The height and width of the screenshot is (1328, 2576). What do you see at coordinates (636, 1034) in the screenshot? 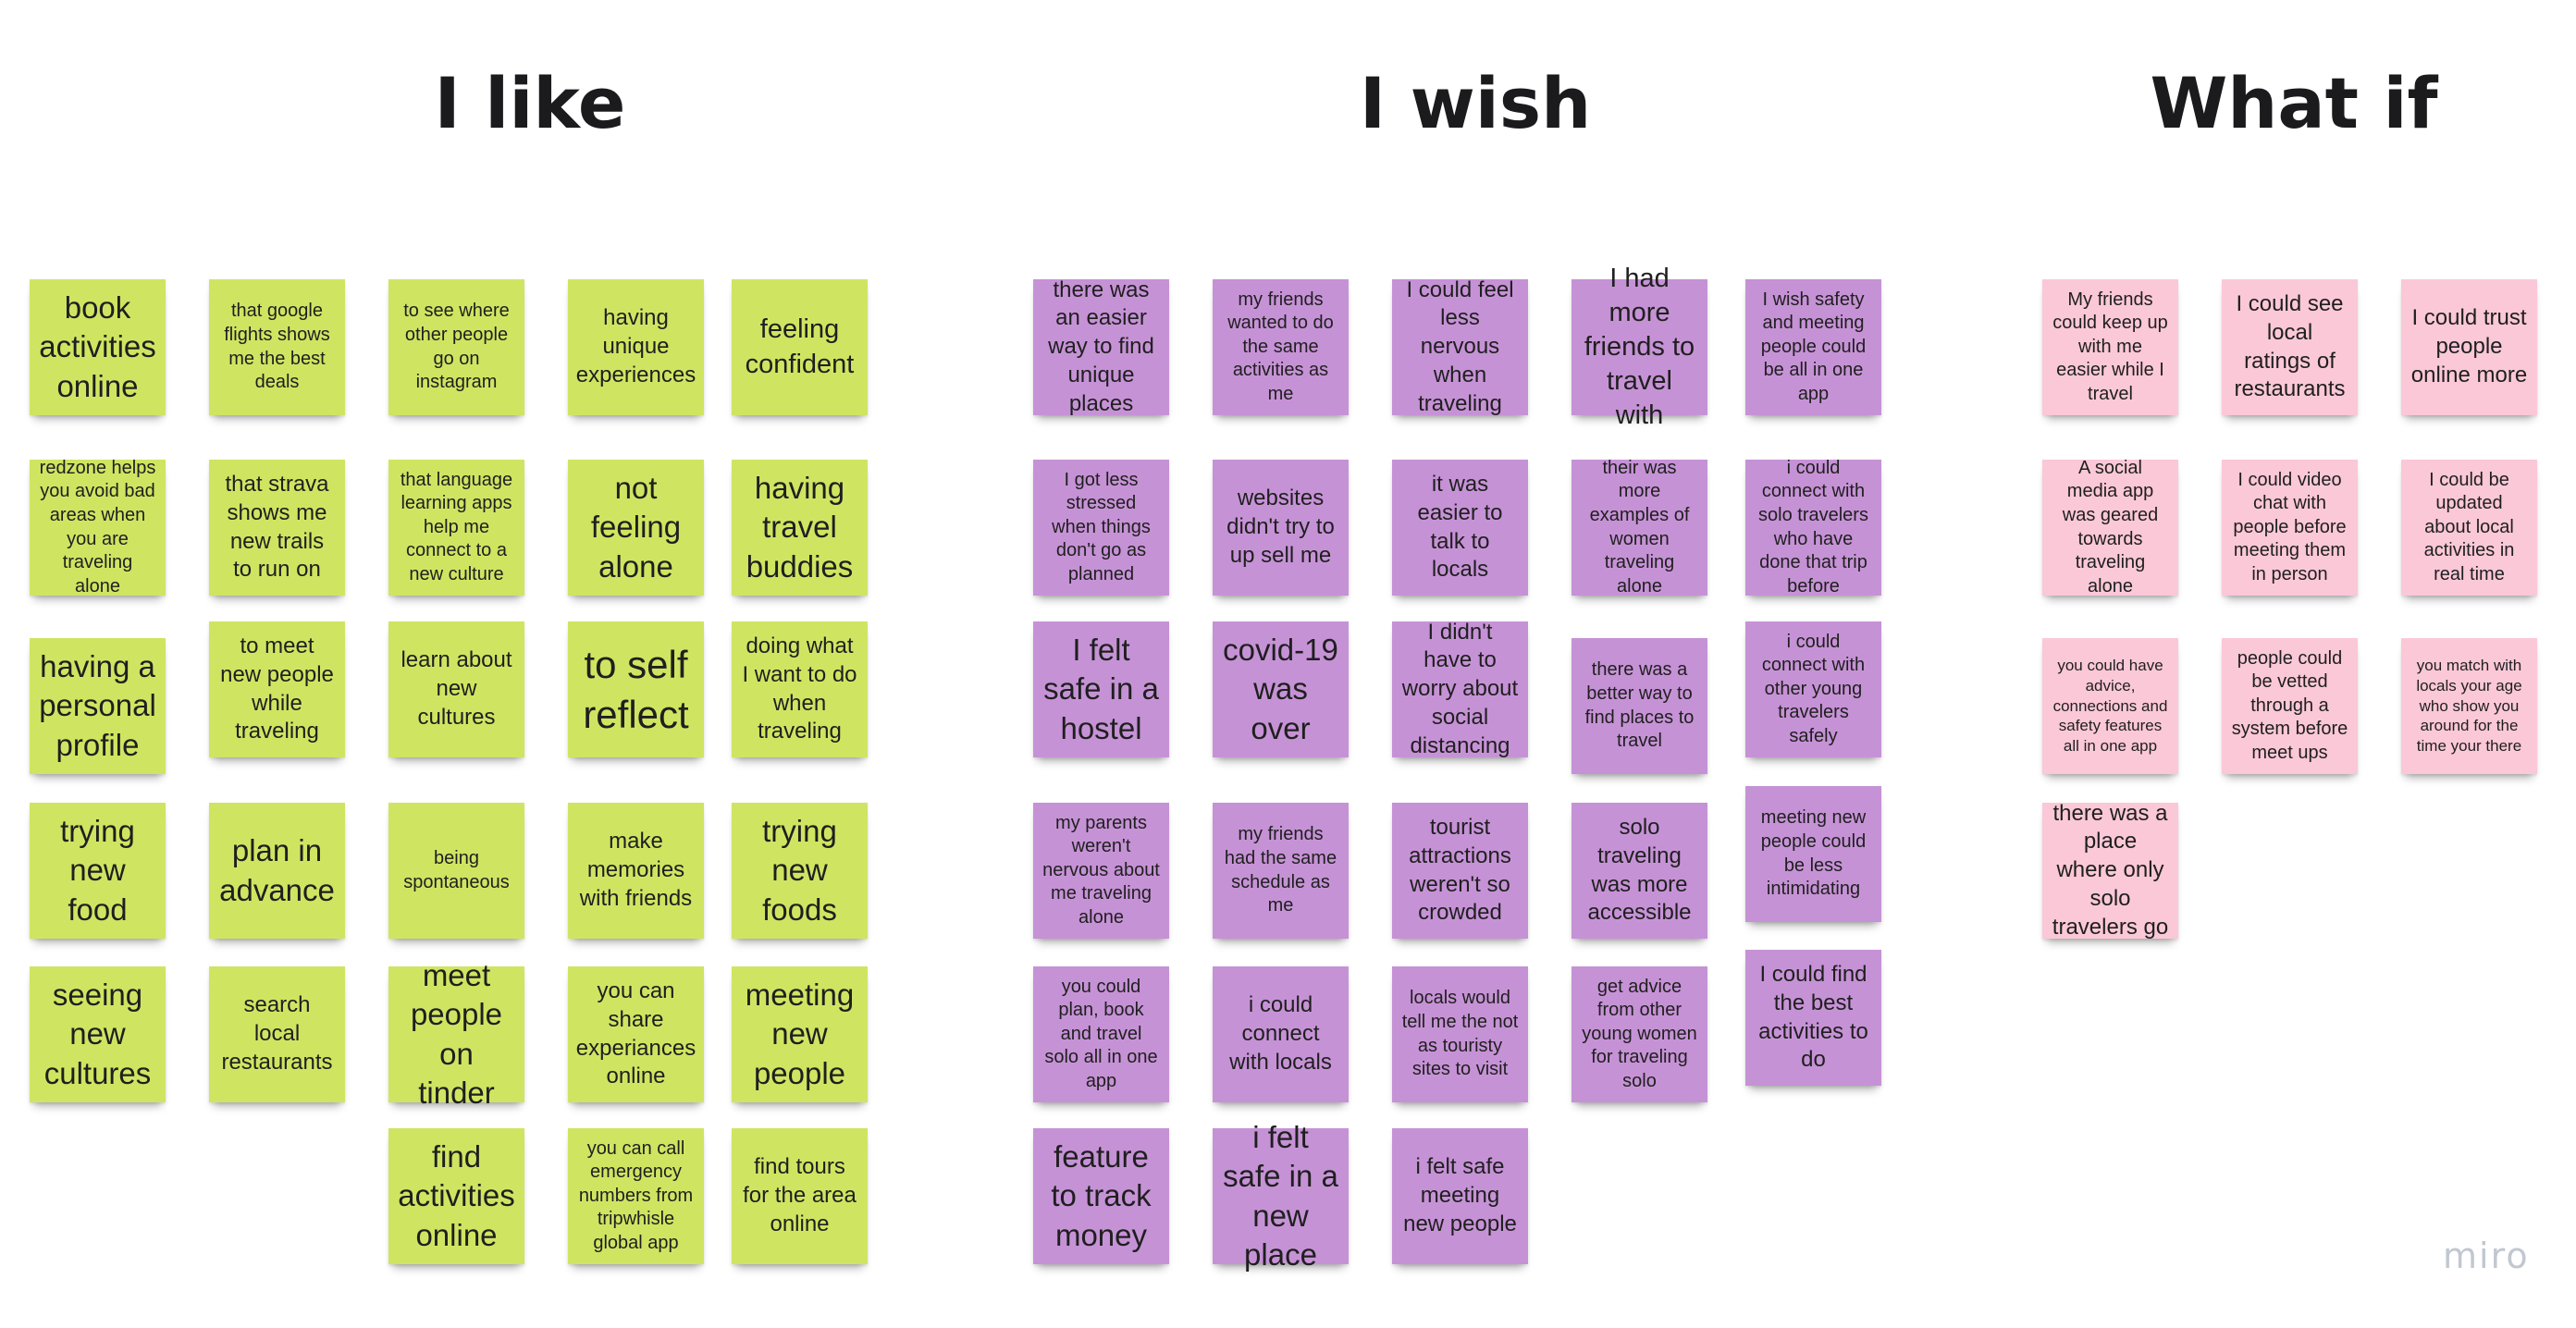
I see `sticky-note-like: you can share experiances online` at bounding box center [636, 1034].